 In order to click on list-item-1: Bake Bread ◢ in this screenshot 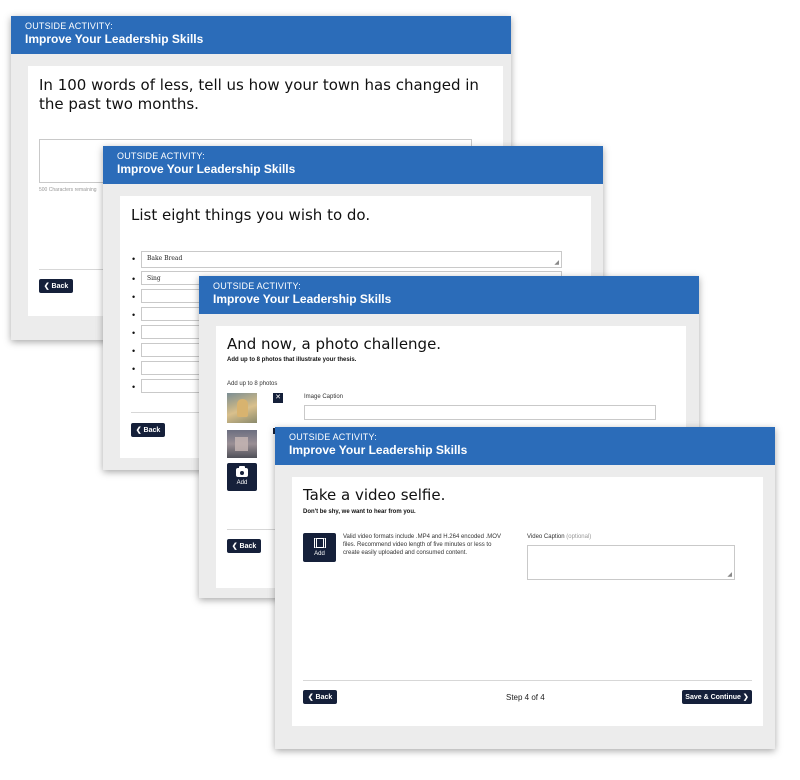, I will do `click(351, 259)`.